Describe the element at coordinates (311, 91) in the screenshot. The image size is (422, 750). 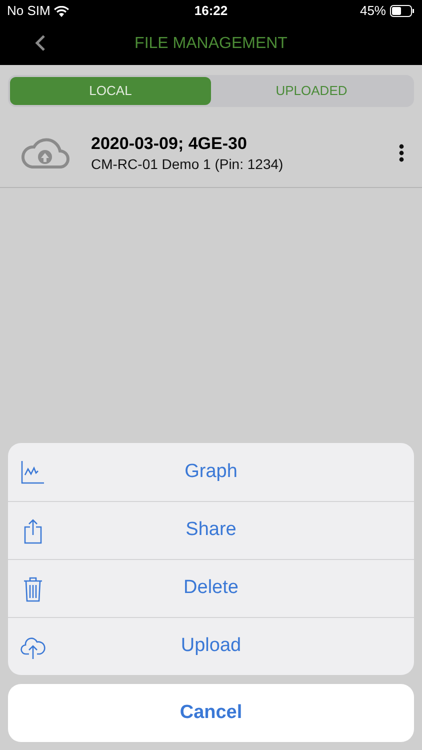
I see `segment-tab: UPLOADED` at that location.